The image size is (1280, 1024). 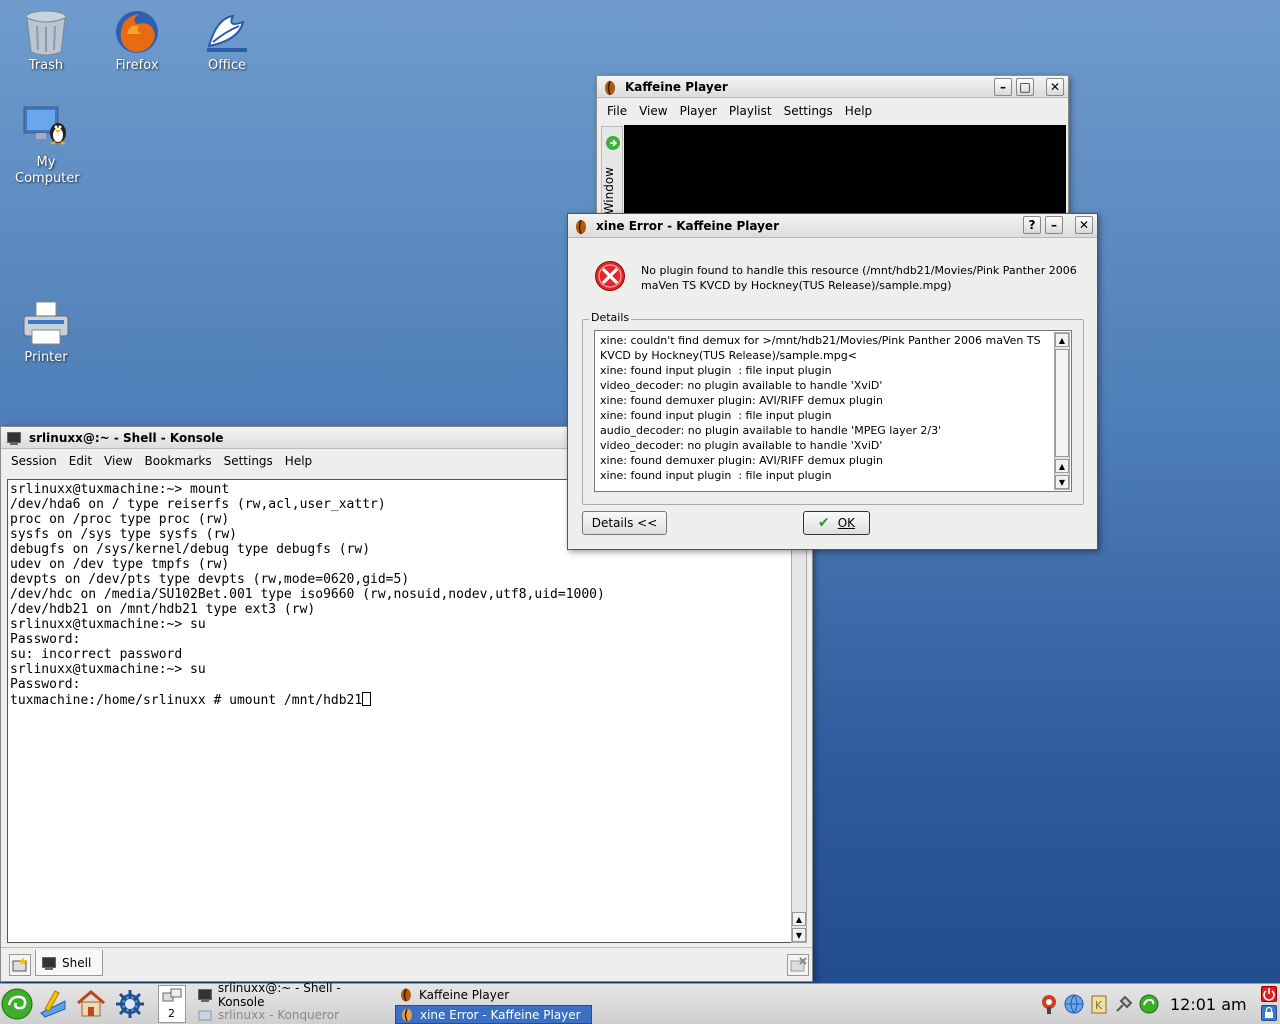 What do you see at coordinates (406, 964) in the screenshot?
I see `konsole-tabbar: Shell` at bounding box center [406, 964].